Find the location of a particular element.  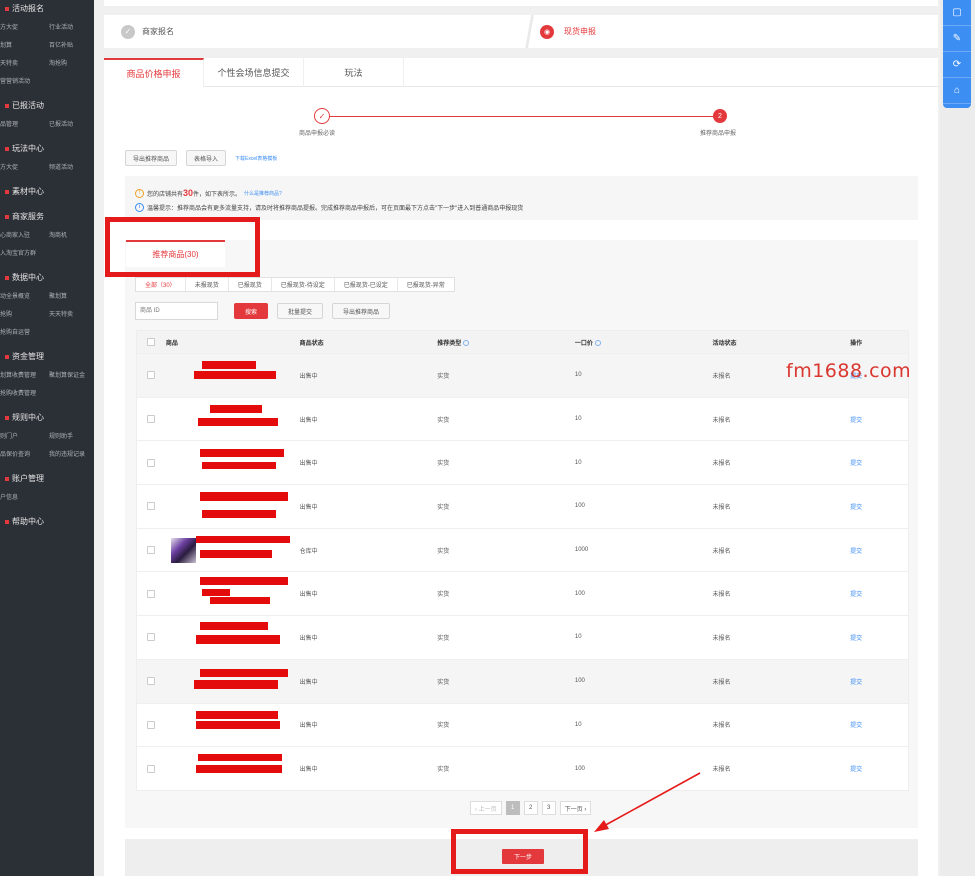

sidebar-section: 玩法中心 is located at coordinates (47, 148).